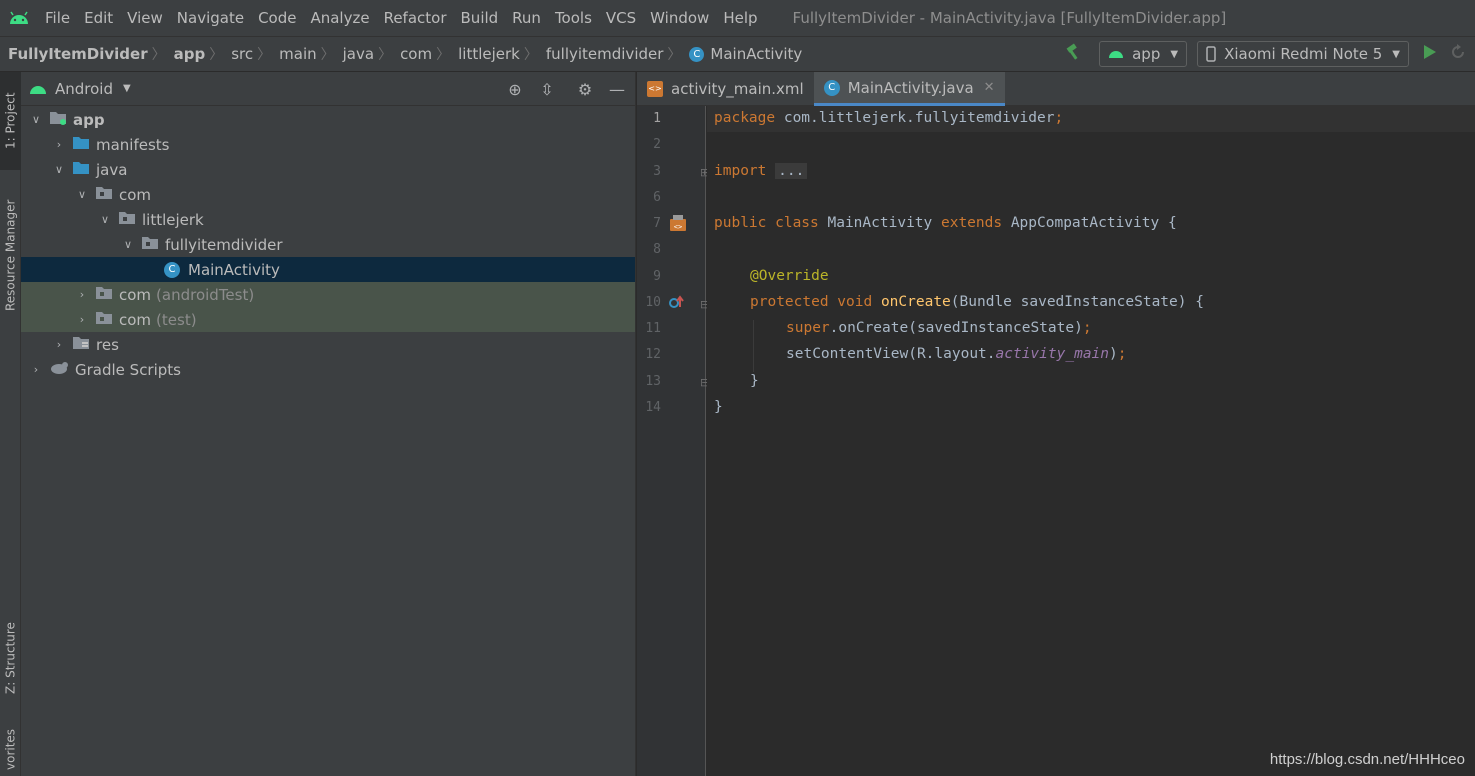 Image resolution: width=1475 pixels, height=776 pixels. Describe the element at coordinates (547, 89) in the screenshot. I see `collapse-all-icon: ⇳` at that location.